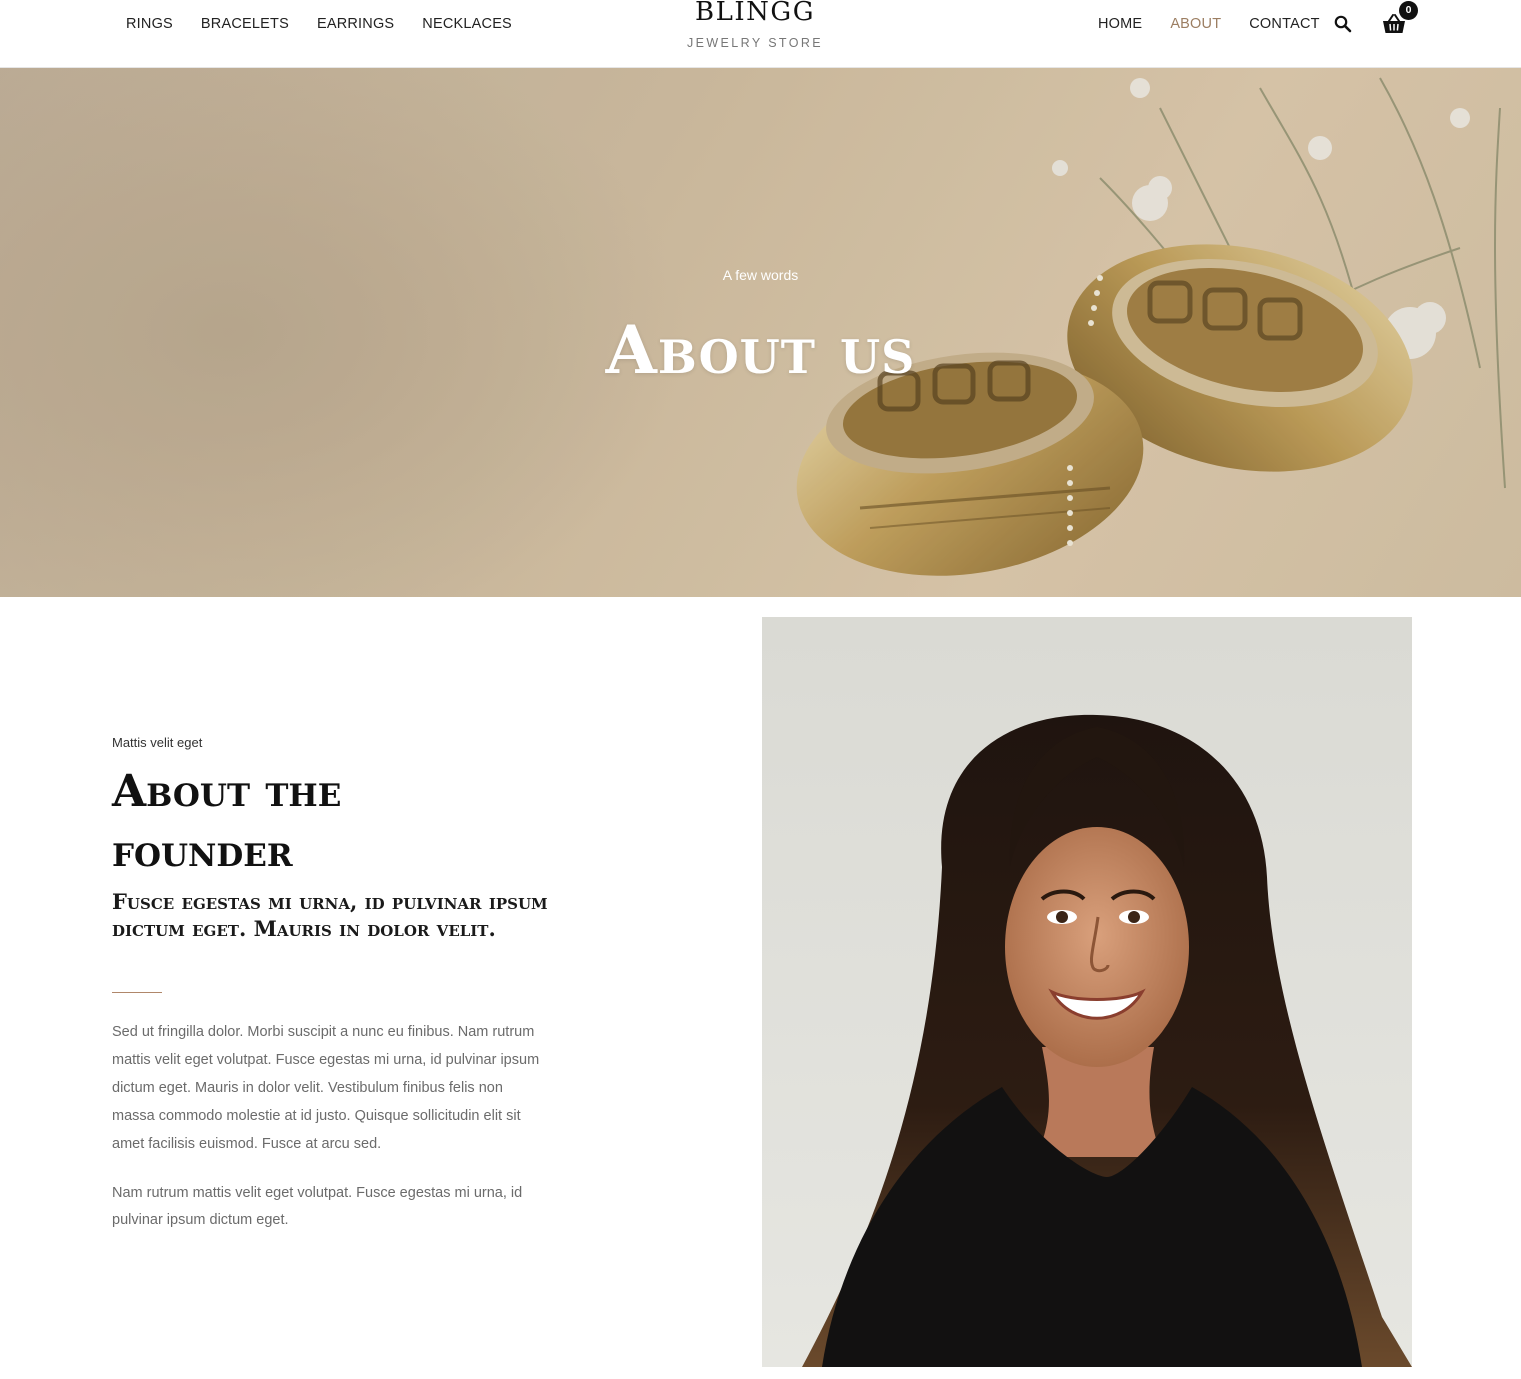 This screenshot has width=1521, height=1379. Describe the element at coordinates (1120, 24) in the screenshot. I see `nav-link-home: HOME` at that location.